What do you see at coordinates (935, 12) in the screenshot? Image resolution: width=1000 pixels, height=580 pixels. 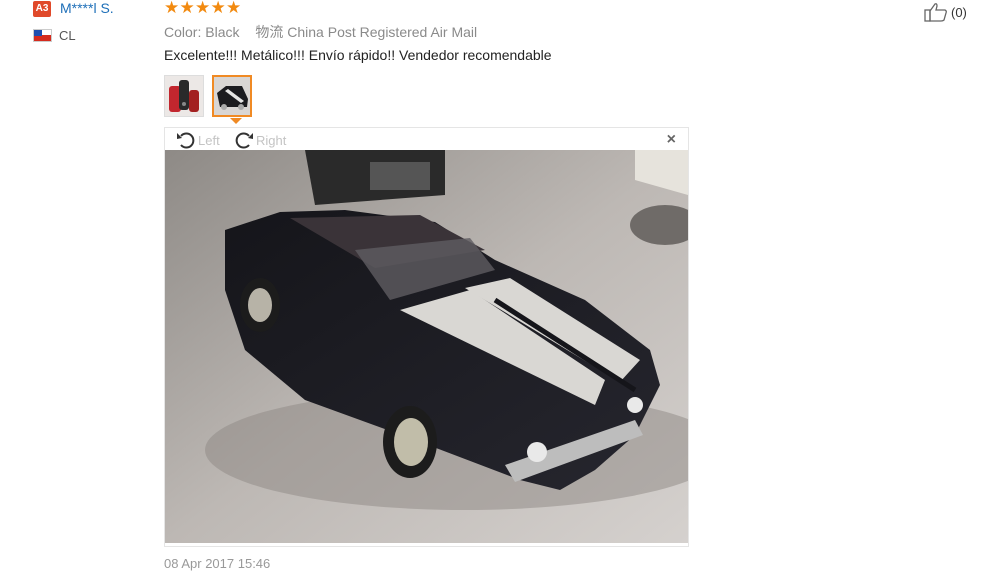 I see `thumbs-up-icon` at bounding box center [935, 12].